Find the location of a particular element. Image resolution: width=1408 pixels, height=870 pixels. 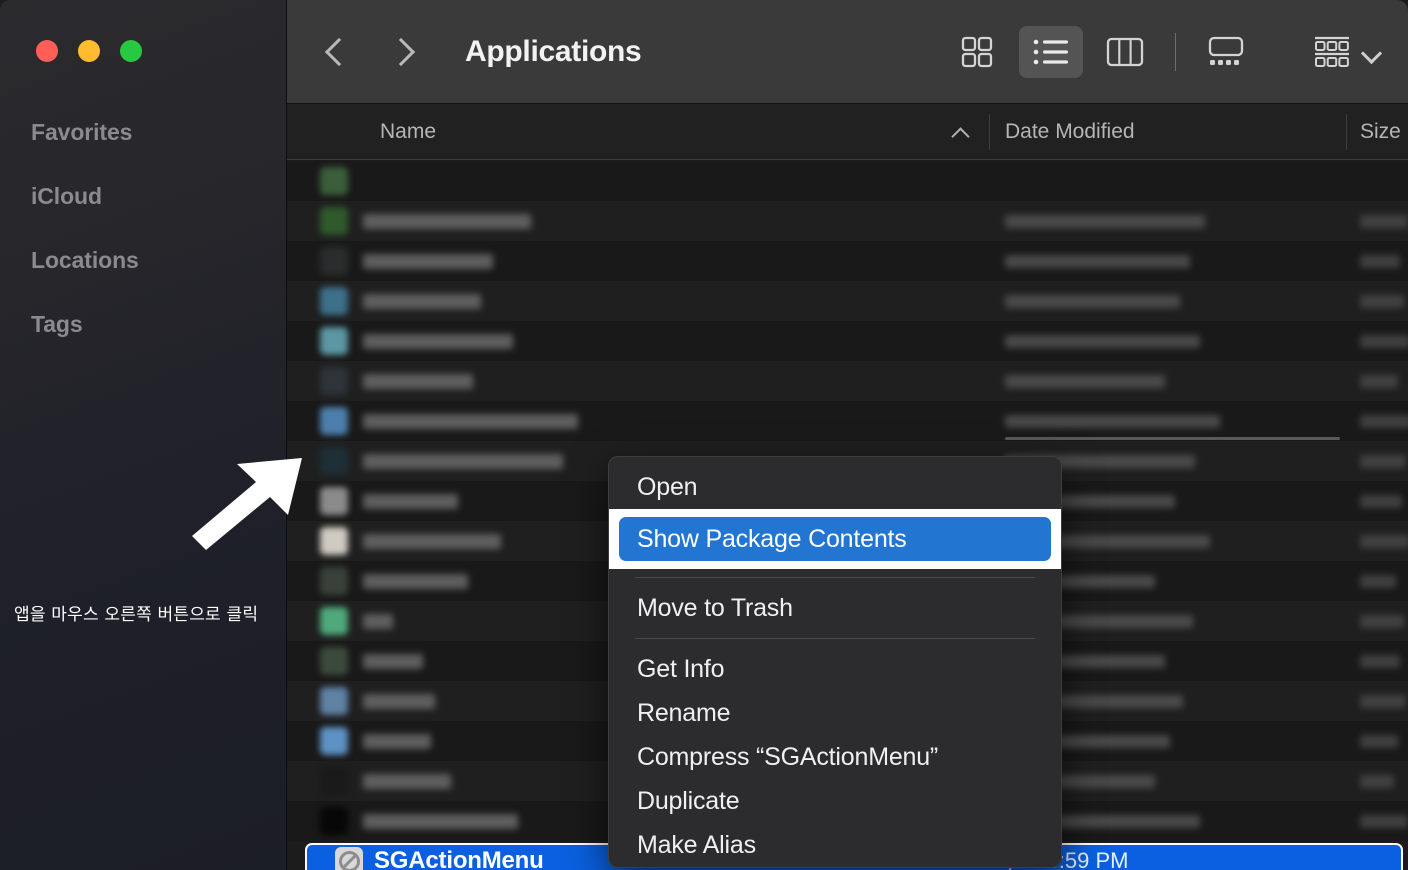

sidebar-section-locations: Locations is located at coordinates (143, 260).